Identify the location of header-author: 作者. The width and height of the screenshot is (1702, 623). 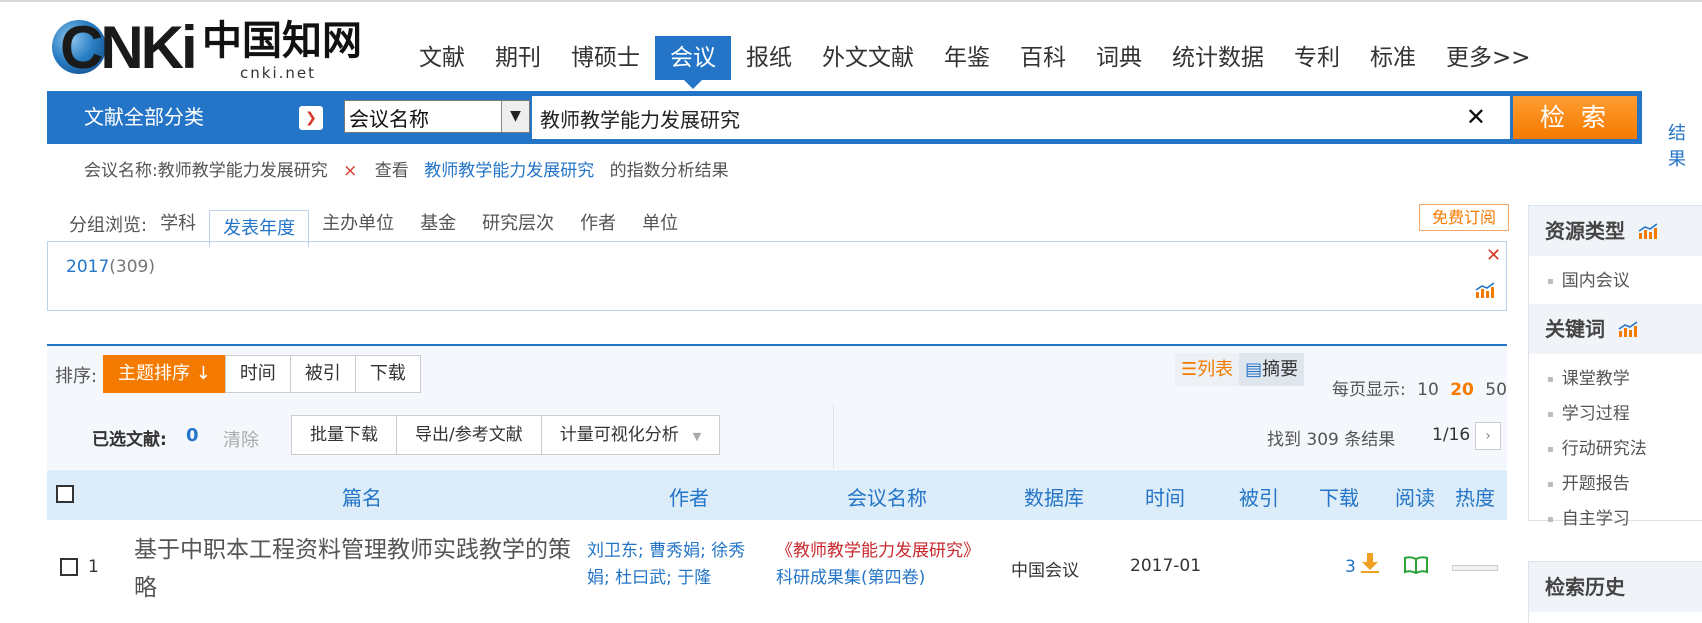
(689, 496).